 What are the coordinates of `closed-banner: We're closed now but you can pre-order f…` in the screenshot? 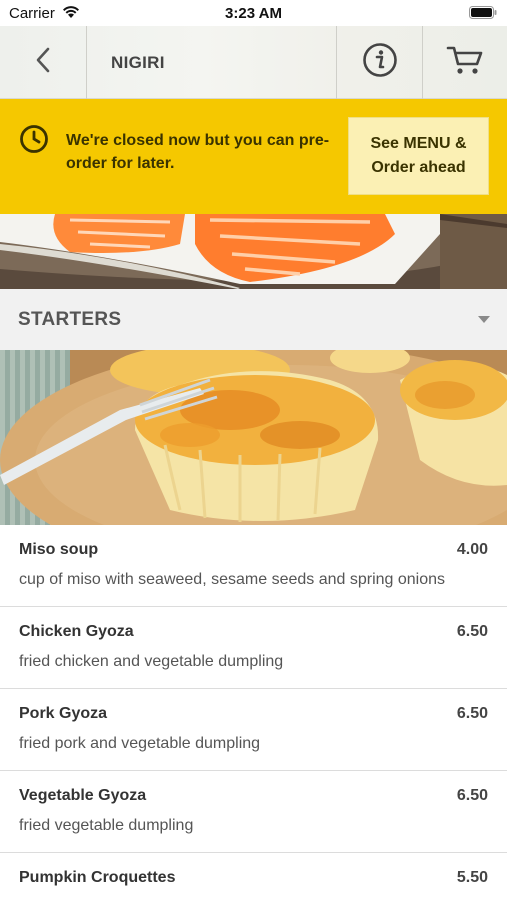 It's located at (253, 156).